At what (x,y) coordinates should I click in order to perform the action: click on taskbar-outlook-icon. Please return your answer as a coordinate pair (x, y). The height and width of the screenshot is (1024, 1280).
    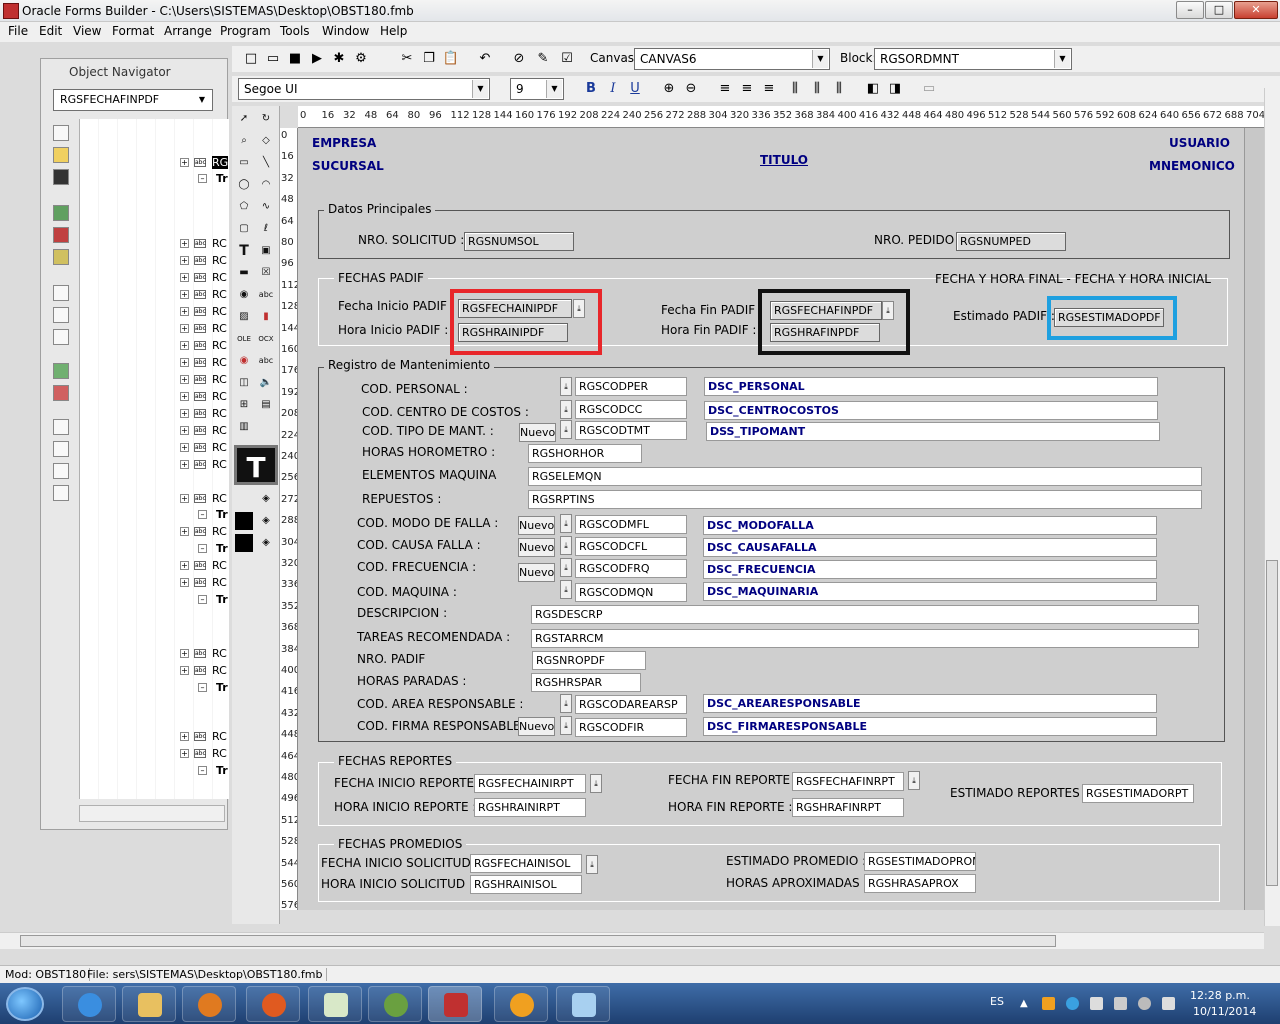
    Looking at the image, I should click on (521, 1004).